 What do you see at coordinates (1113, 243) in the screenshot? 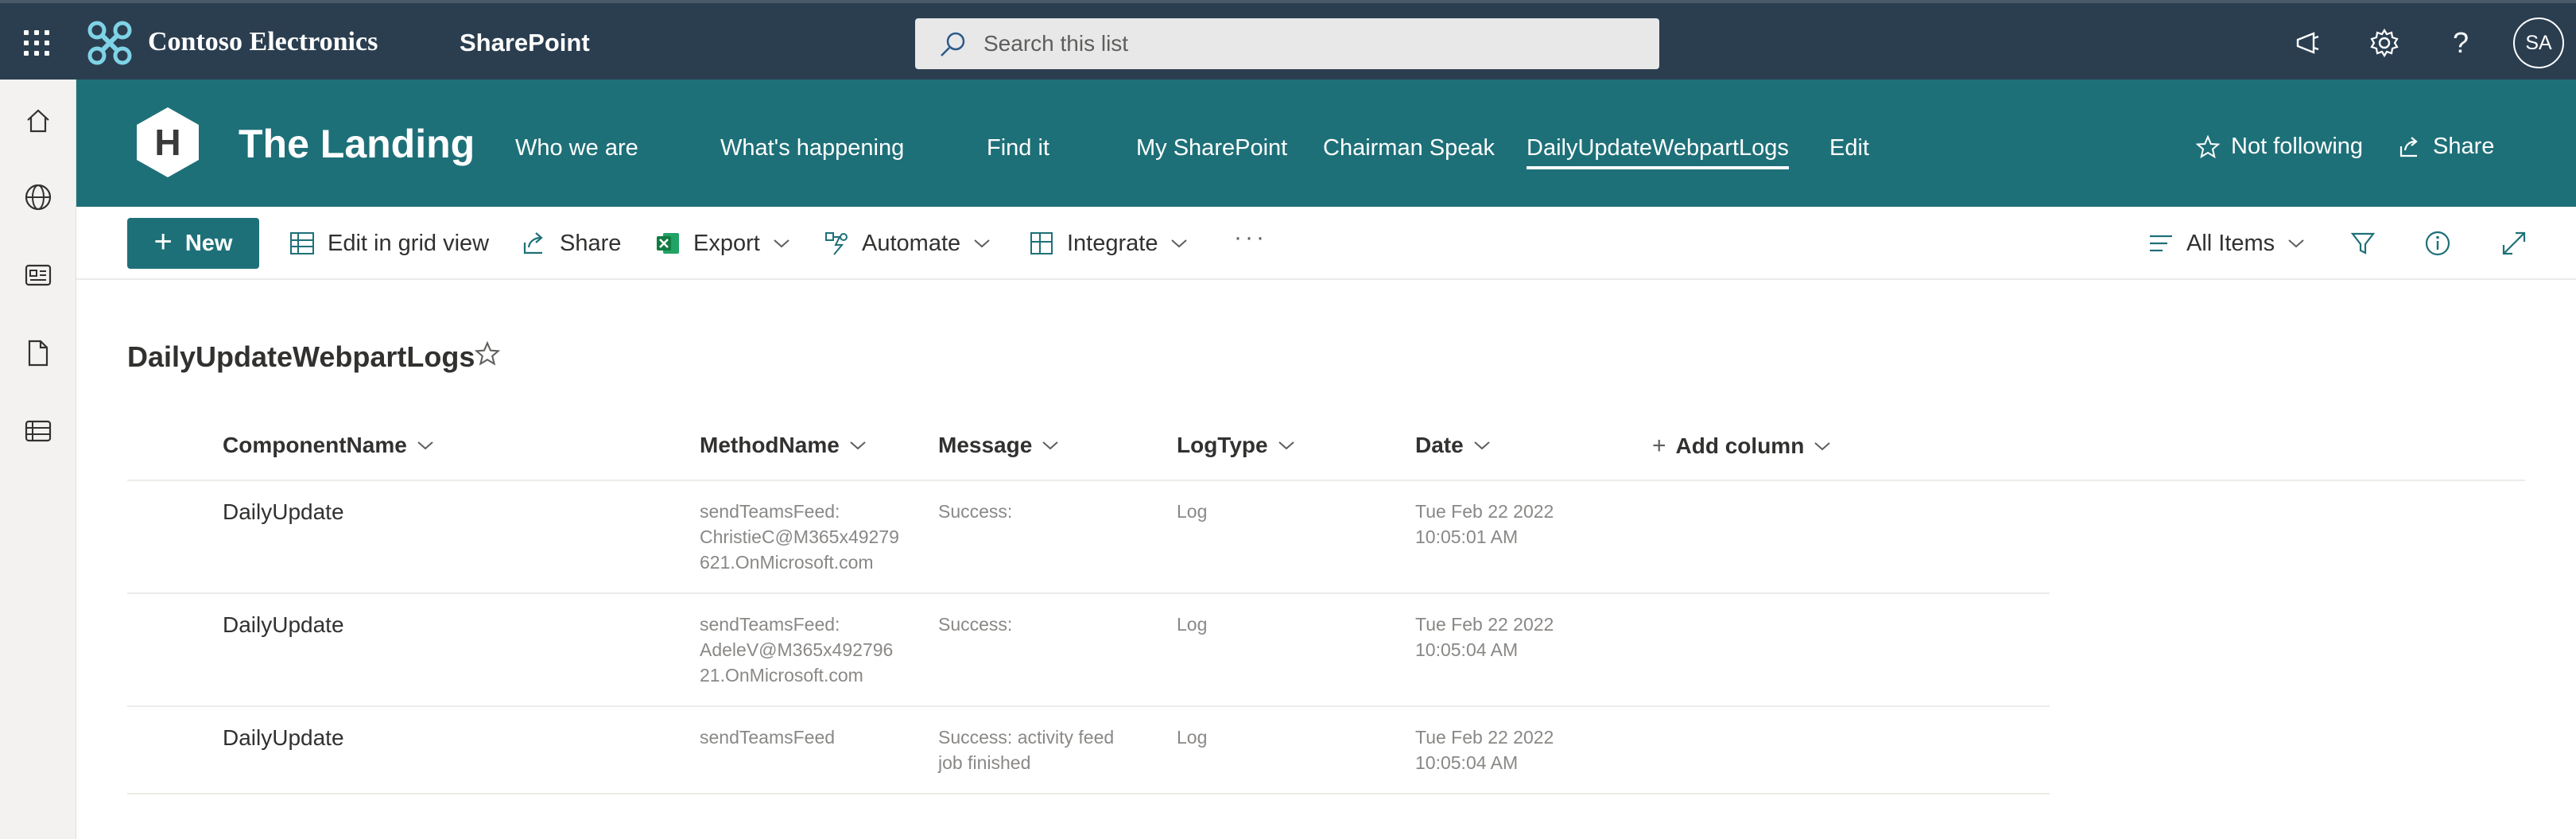
I see `integrate-label: Integrate` at bounding box center [1113, 243].